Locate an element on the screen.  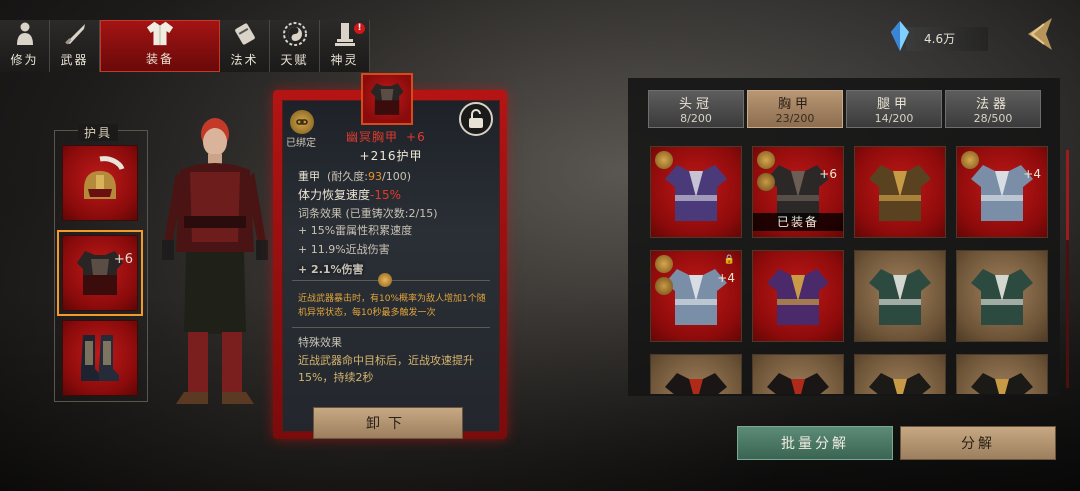
category-tab-chest: 胸甲 23/200 is located at coordinates (795, 109).